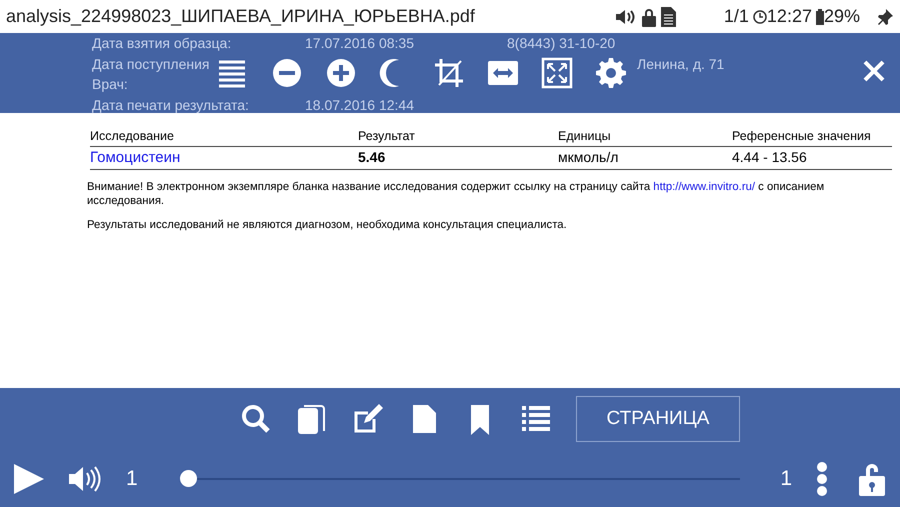 The image size is (900, 507). I want to click on reference-cell-text: 4.44 - 13.56, so click(770, 157).